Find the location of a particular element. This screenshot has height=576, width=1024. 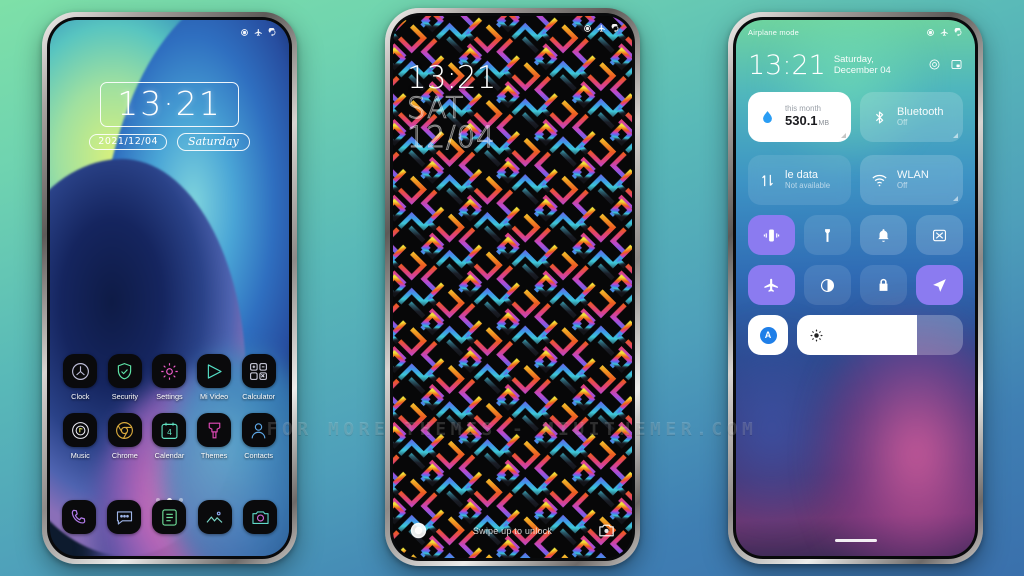

brightness-icon is located at coordinates (816, 335).